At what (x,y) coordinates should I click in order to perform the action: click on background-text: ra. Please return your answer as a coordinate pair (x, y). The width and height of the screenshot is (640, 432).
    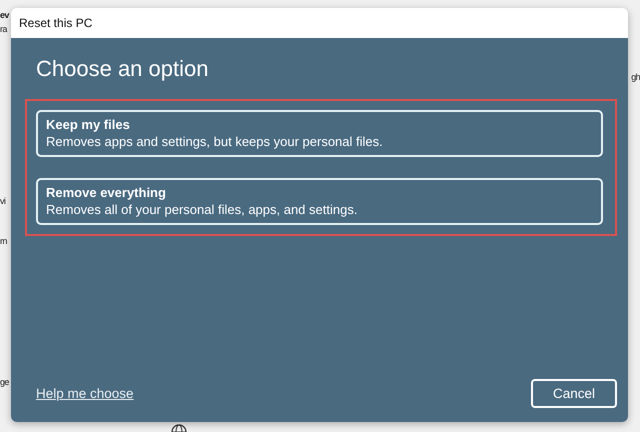
    Looking at the image, I should click on (3, 29).